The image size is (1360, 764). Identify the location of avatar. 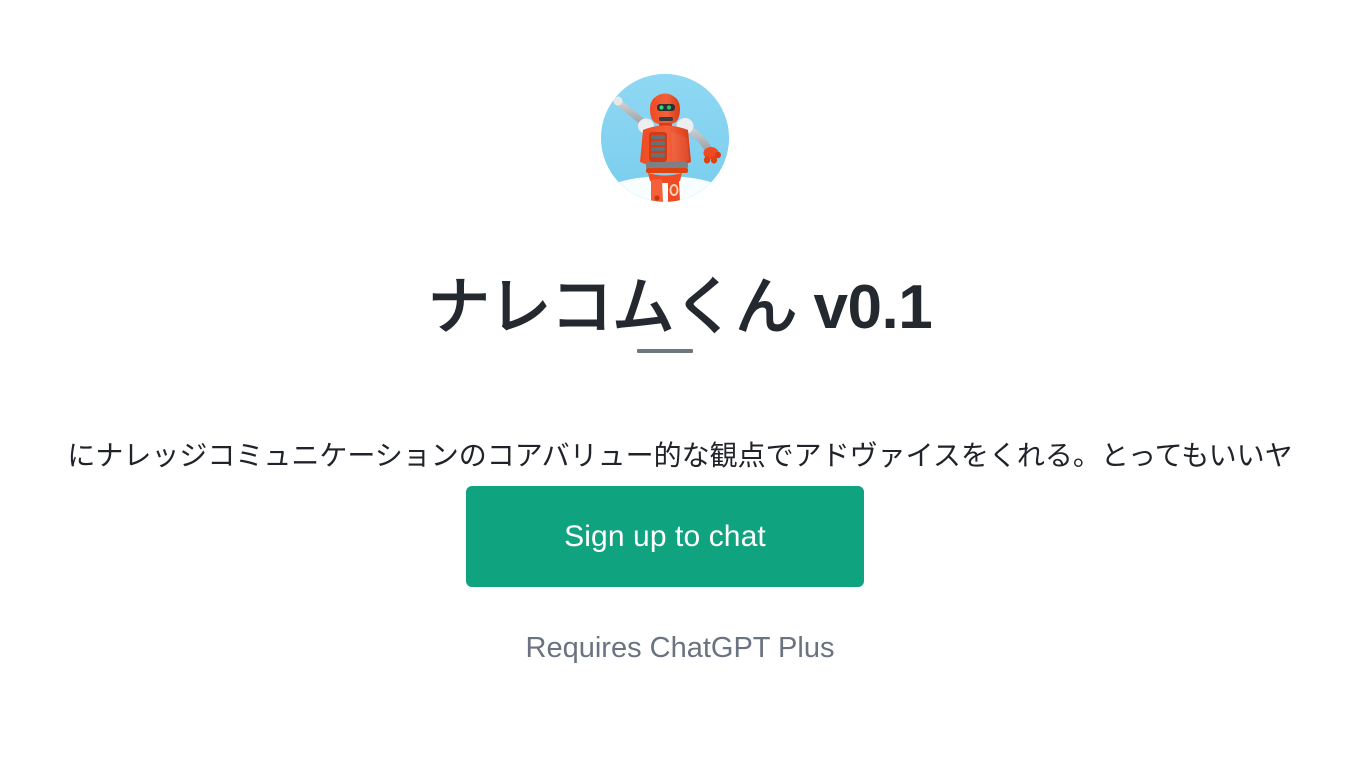
(665, 138).